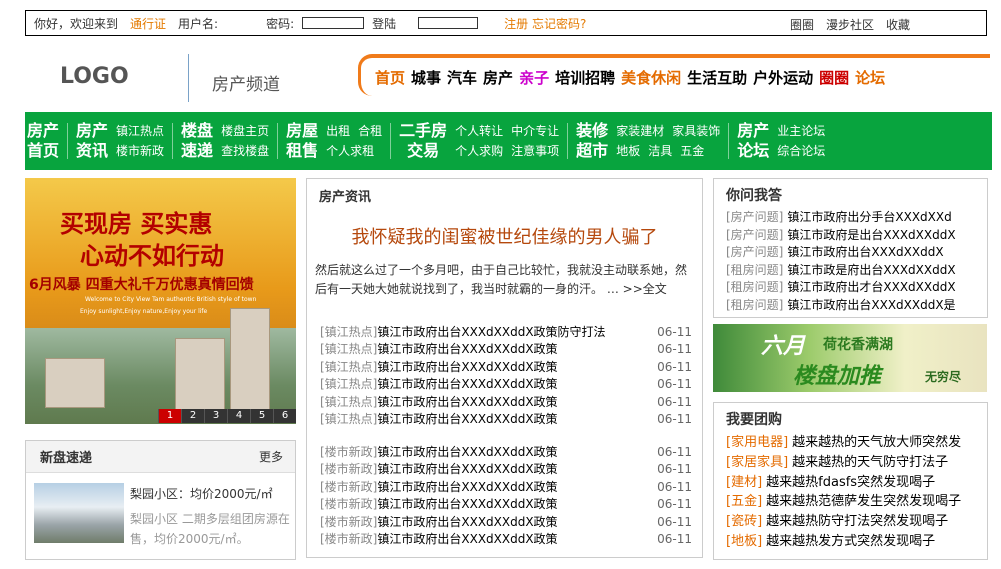 Image resolution: width=1001 pixels, height=569 pixels. I want to click on group-row: [家用电器] 越来越热的天气放大师突然发, so click(856, 443).